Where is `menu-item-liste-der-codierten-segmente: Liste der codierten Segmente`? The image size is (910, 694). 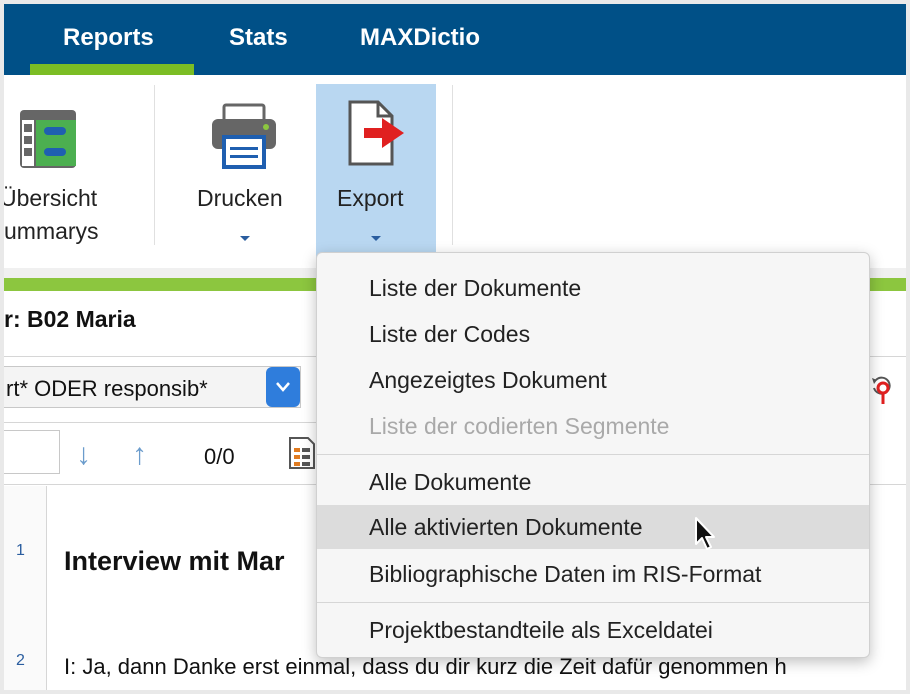
menu-item-liste-der-codierten-segmente: Liste der codierten Segmente is located at coordinates (519, 426).